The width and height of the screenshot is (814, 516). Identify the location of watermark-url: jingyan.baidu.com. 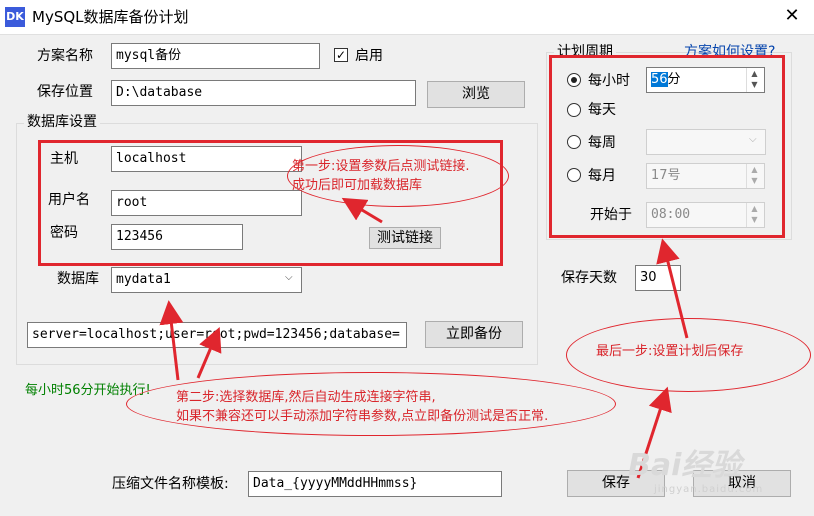
(709, 489).